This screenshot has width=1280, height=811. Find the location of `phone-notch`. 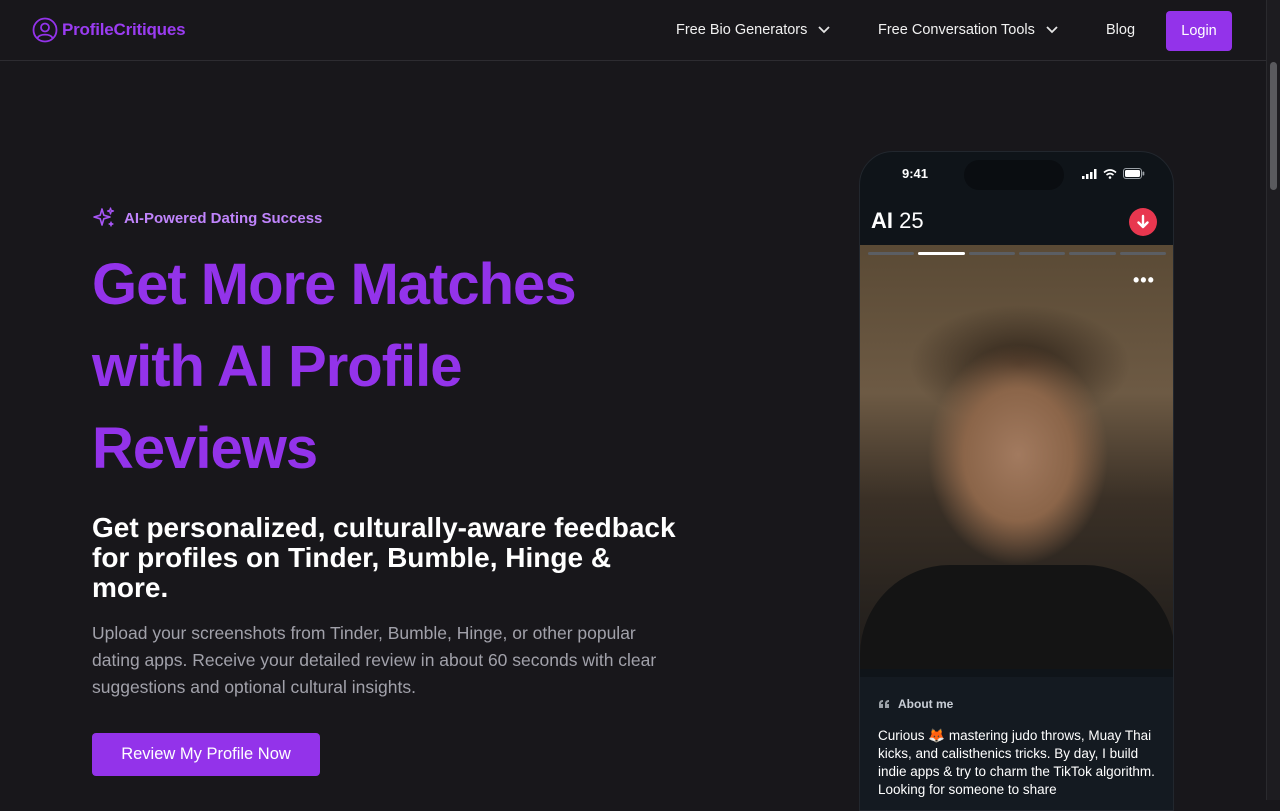

phone-notch is located at coordinates (1014, 175).